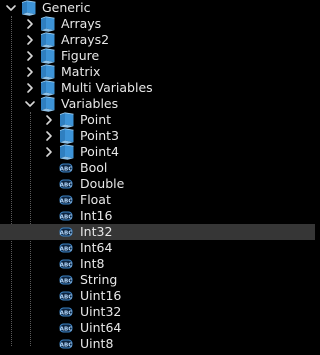 The height and width of the screenshot is (355, 320). What do you see at coordinates (97, 343) in the screenshot?
I see `tree-node-label: Uint8` at bounding box center [97, 343].